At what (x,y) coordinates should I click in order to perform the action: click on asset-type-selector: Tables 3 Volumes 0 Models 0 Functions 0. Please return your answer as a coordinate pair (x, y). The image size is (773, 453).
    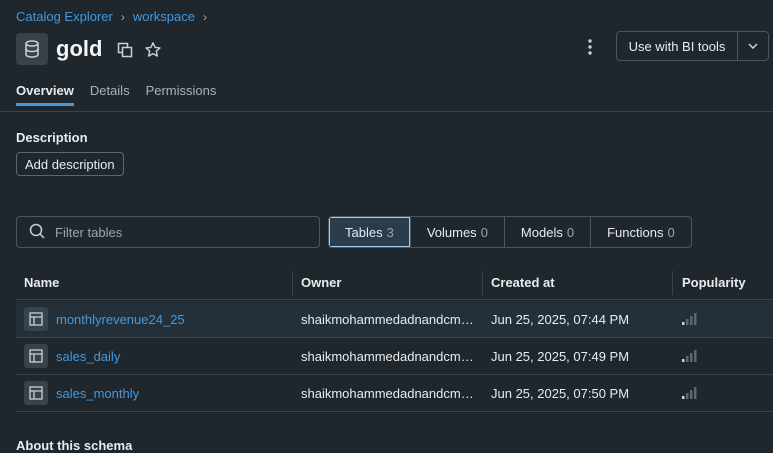
    Looking at the image, I should click on (510, 232).